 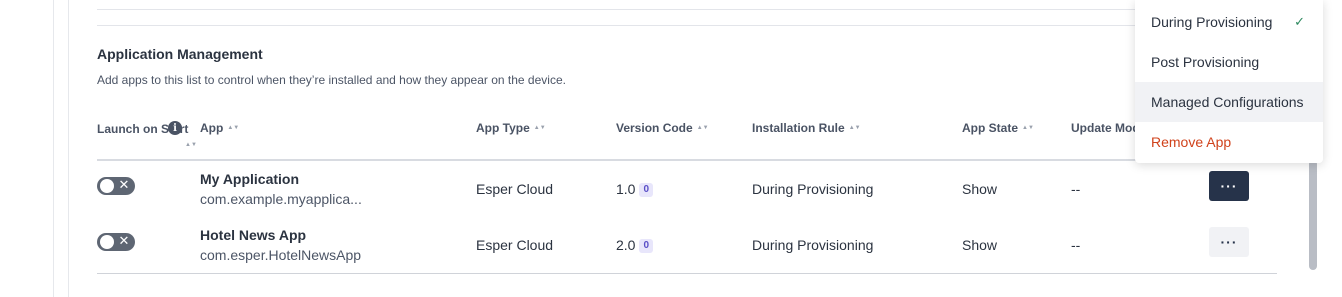 I want to click on table-bottom-divider, so click(x=687, y=273).